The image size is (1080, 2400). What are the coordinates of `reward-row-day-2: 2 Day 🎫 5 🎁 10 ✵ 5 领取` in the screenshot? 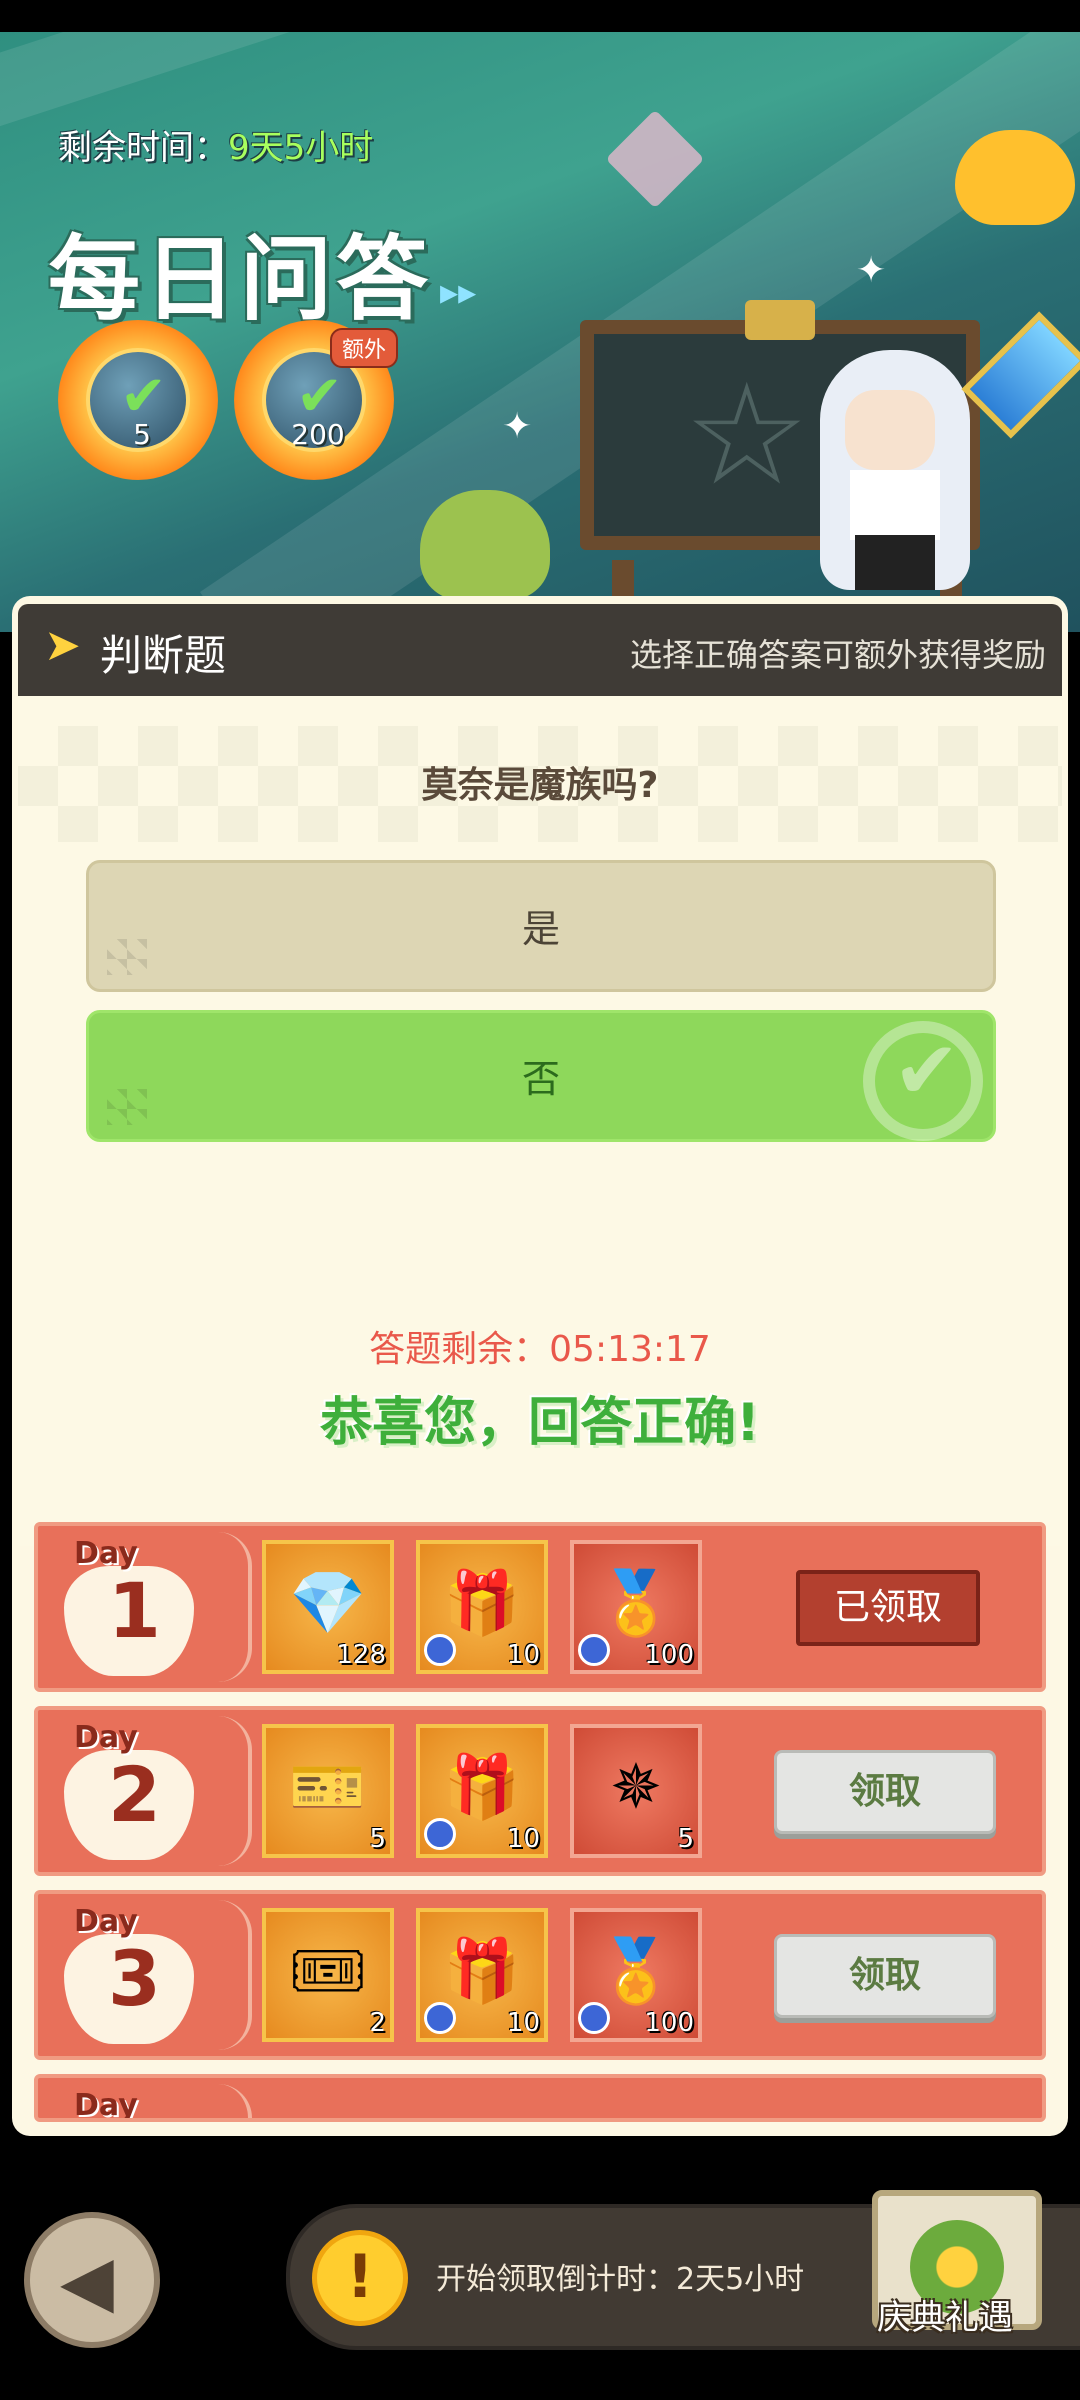 It's located at (540, 1791).